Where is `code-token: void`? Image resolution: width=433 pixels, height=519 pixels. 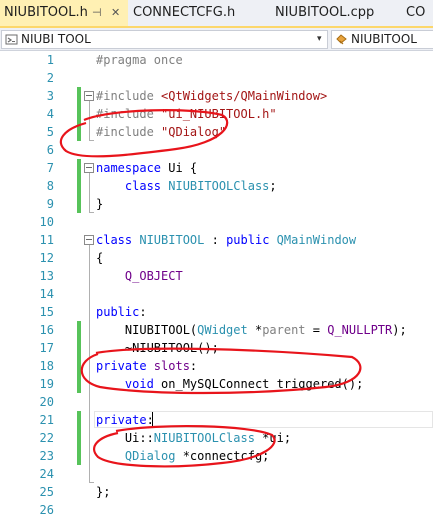 code-token: void is located at coordinates (139, 384).